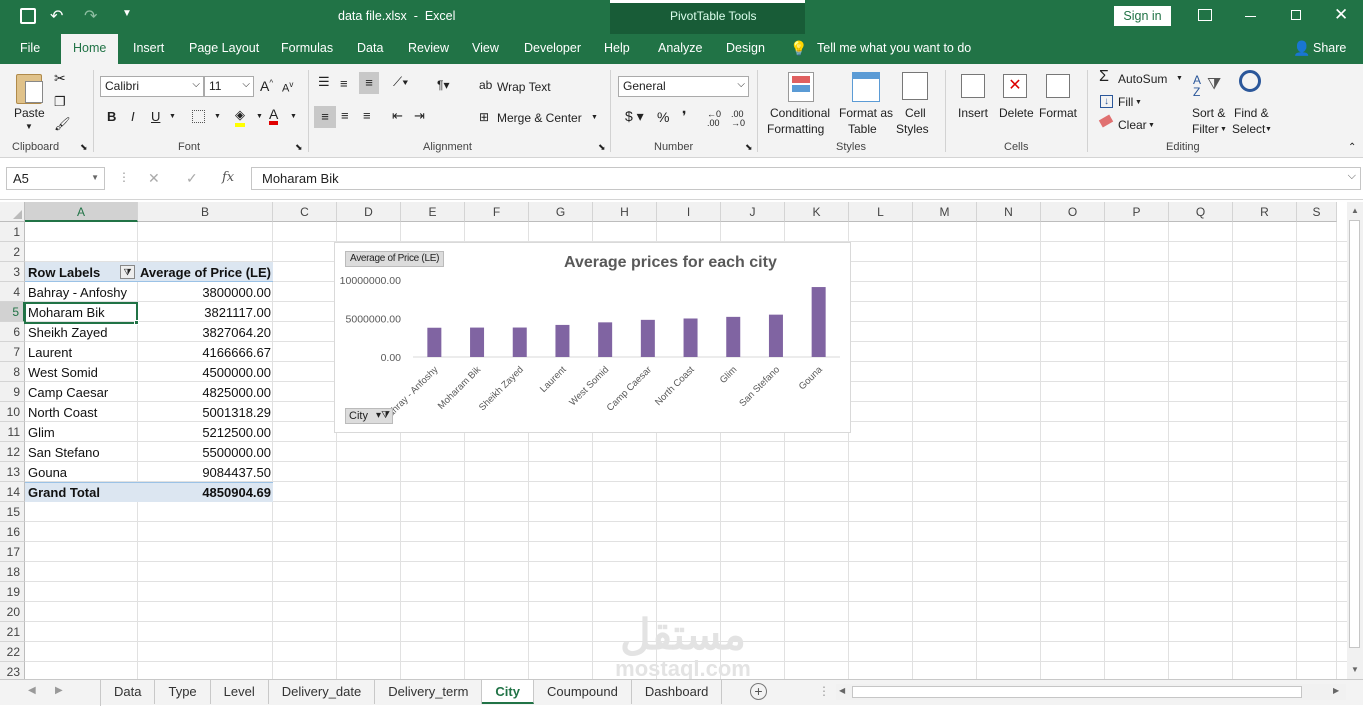  I want to click on row-header-4: 4, so click(12, 292).